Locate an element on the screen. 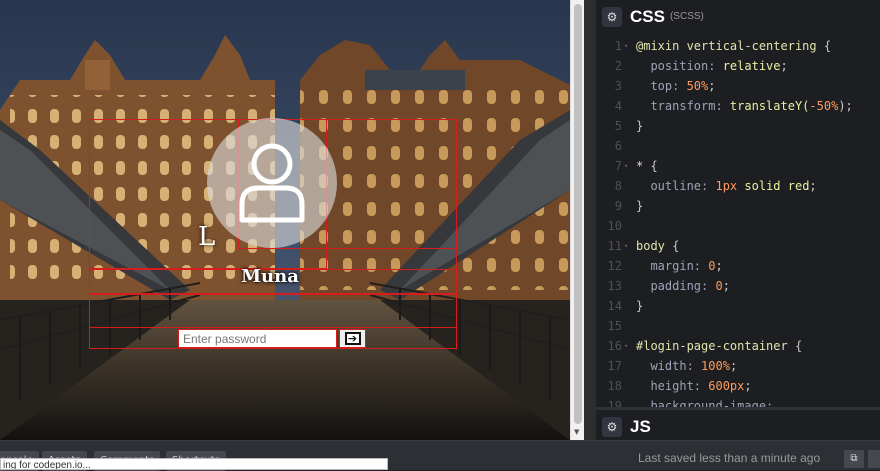 This screenshot has height=471, width=880. js-editor-panel: ⚙ JS is located at coordinates (738, 425).